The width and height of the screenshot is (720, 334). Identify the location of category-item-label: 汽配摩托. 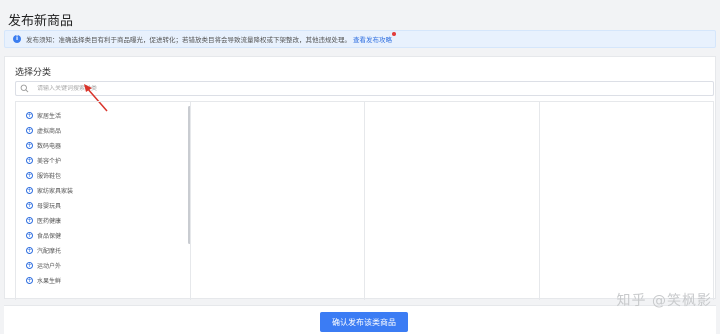
(49, 251).